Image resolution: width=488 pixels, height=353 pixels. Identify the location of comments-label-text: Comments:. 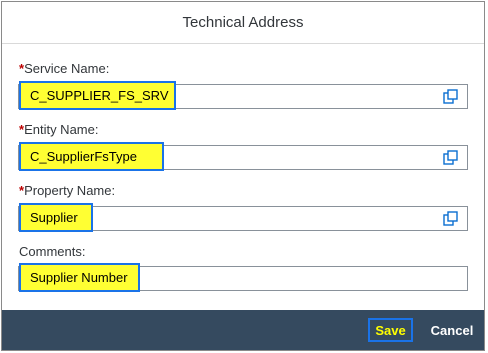
(52, 251).